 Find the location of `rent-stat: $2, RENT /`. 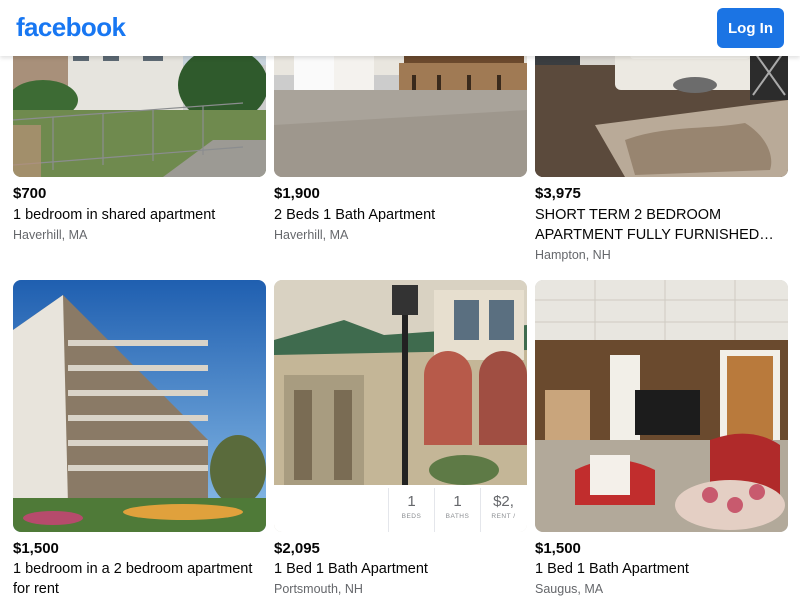

rent-stat: $2, RENT / is located at coordinates (503, 510).